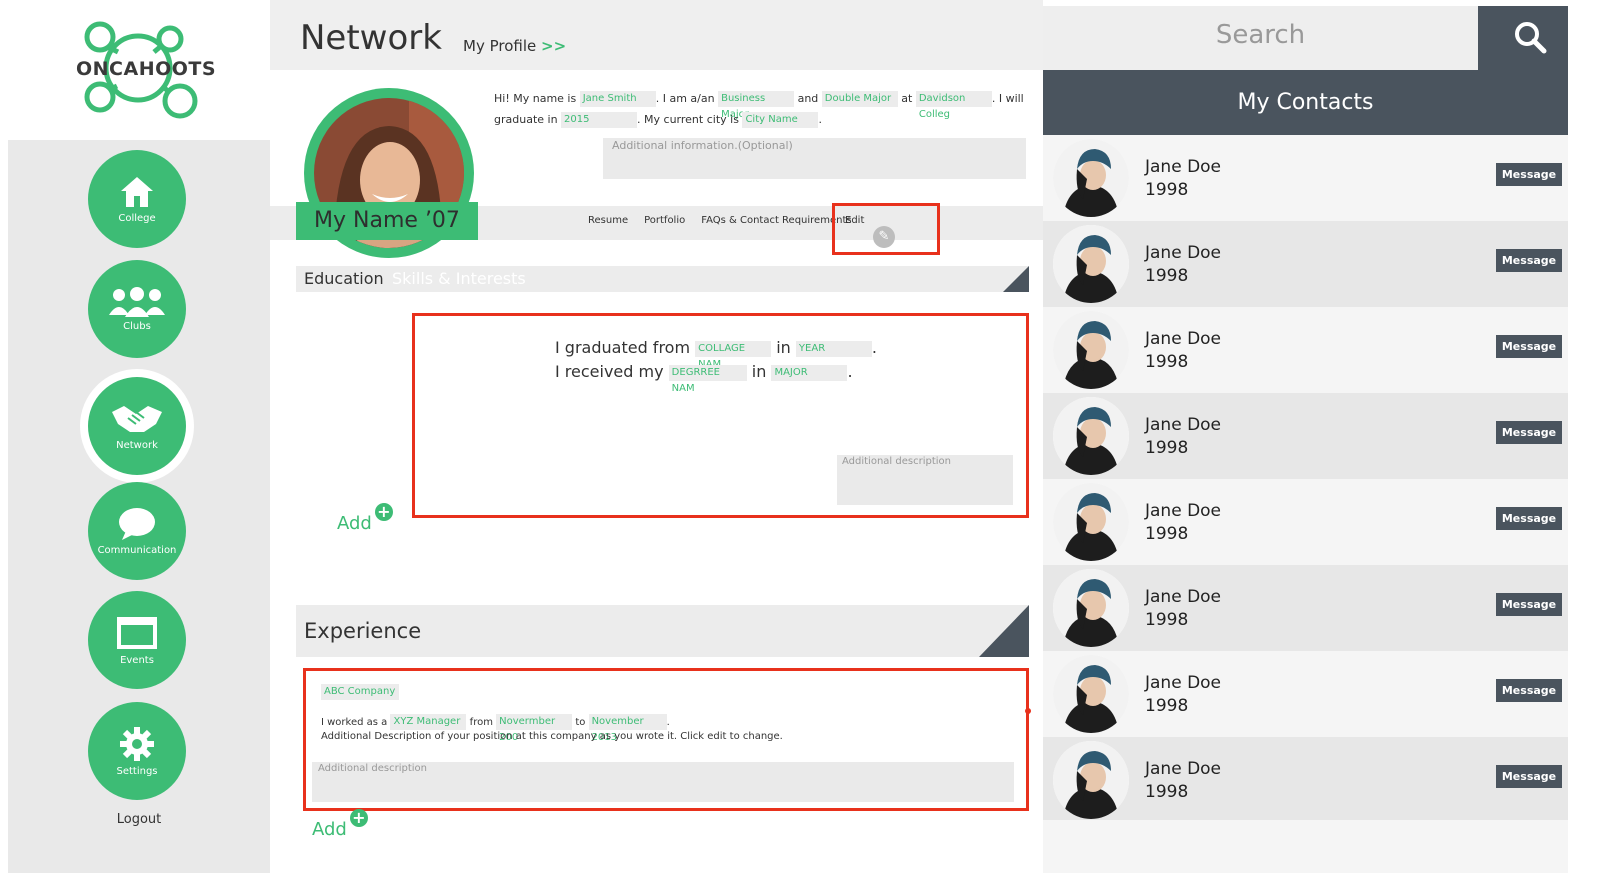 The height and width of the screenshot is (873, 1606). I want to click on experience-description-input: Additional description, so click(663, 782).